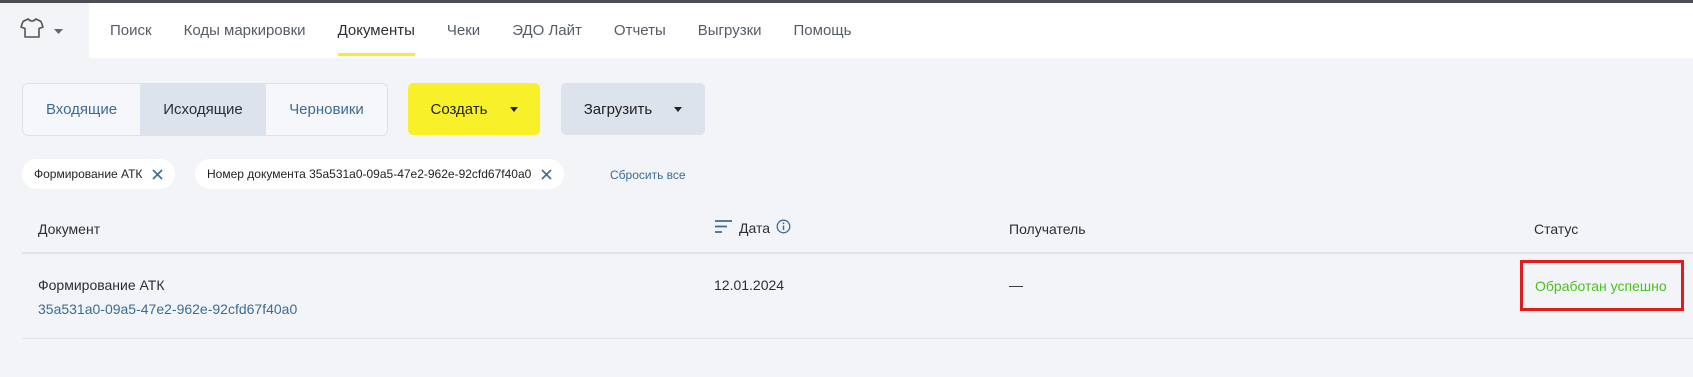  What do you see at coordinates (1016, 285) in the screenshot?
I see `document-recipient: —` at bounding box center [1016, 285].